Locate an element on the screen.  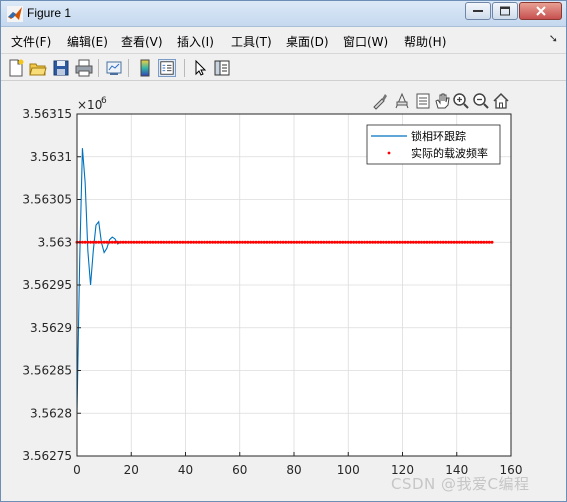
menu-insert: 插入(I) is located at coordinates (195, 41).